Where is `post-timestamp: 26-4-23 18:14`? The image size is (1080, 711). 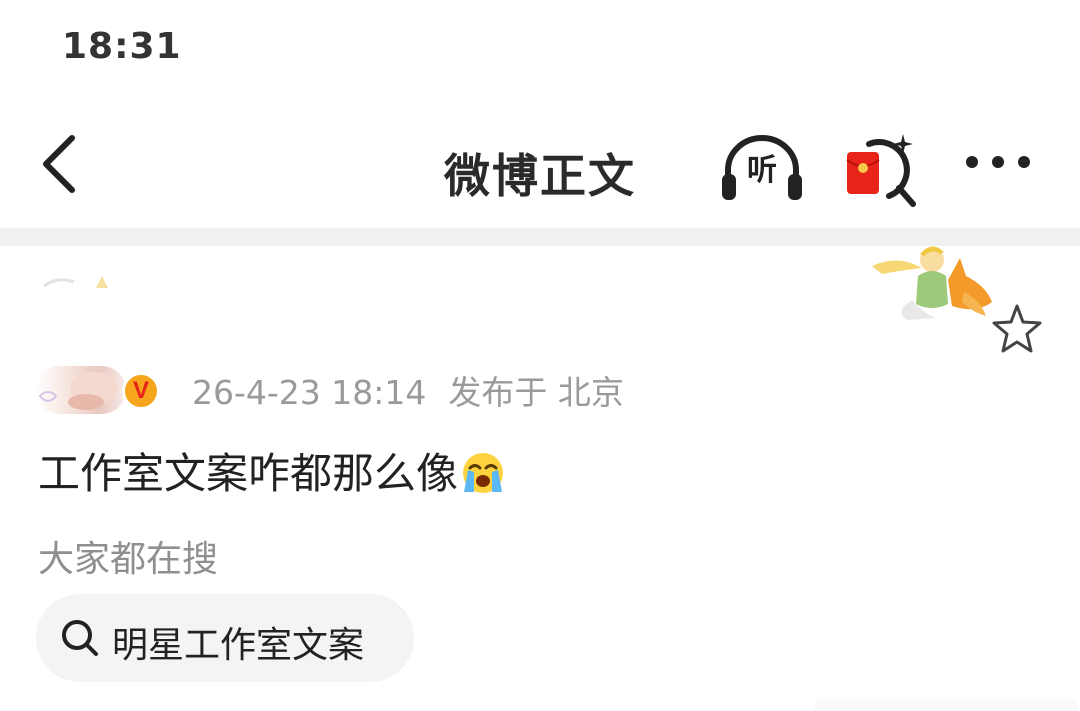
post-timestamp: 26-4-23 18:14 is located at coordinates (309, 392).